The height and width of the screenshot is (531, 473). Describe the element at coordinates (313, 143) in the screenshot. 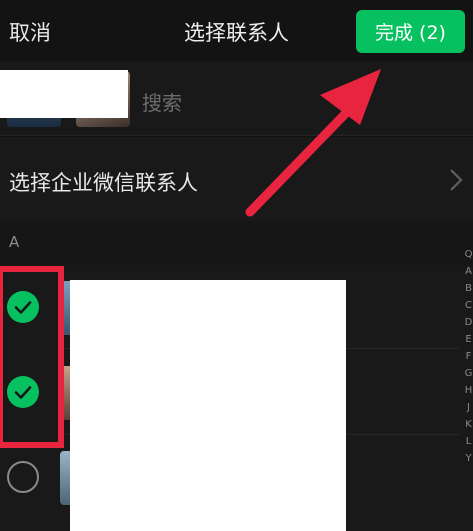

I see `annotation-arrow-icon` at that location.